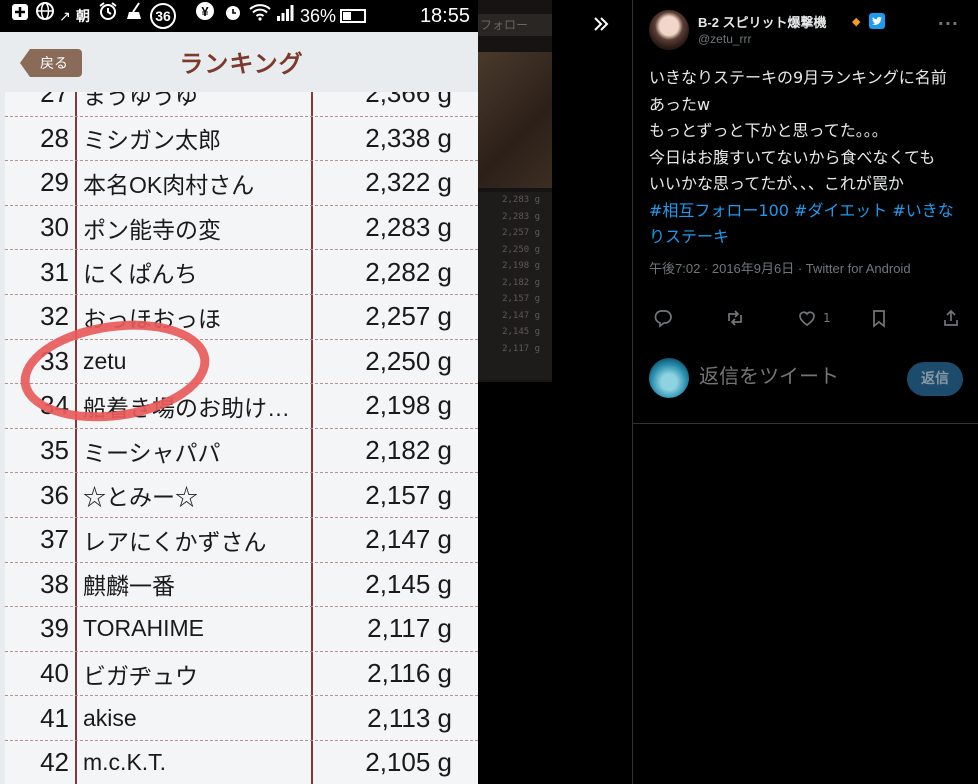 The width and height of the screenshot is (978, 784). What do you see at coordinates (408, 360) in the screenshot?
I see `weight-value: 2,250 g` at bounding box center [408, 360].